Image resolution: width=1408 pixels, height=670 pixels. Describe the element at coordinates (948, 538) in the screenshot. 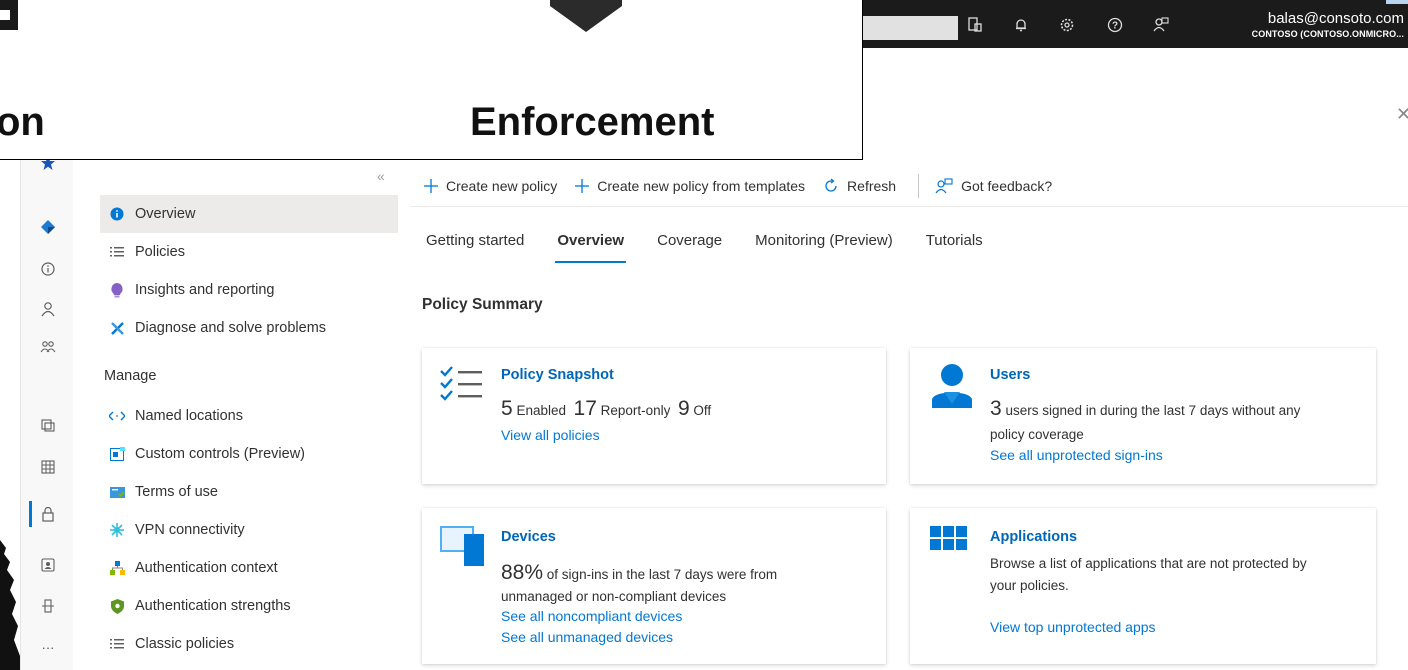

I see `app-grid-icon` at that location.